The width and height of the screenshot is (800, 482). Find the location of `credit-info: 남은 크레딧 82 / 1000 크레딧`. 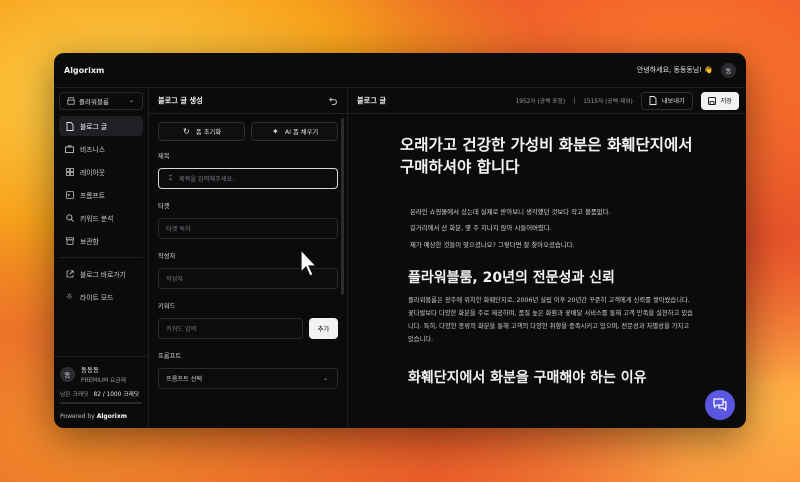

credit-info: 남은 크레딧 82 / 1000 크레딧 is located at coordinates (101, 393).